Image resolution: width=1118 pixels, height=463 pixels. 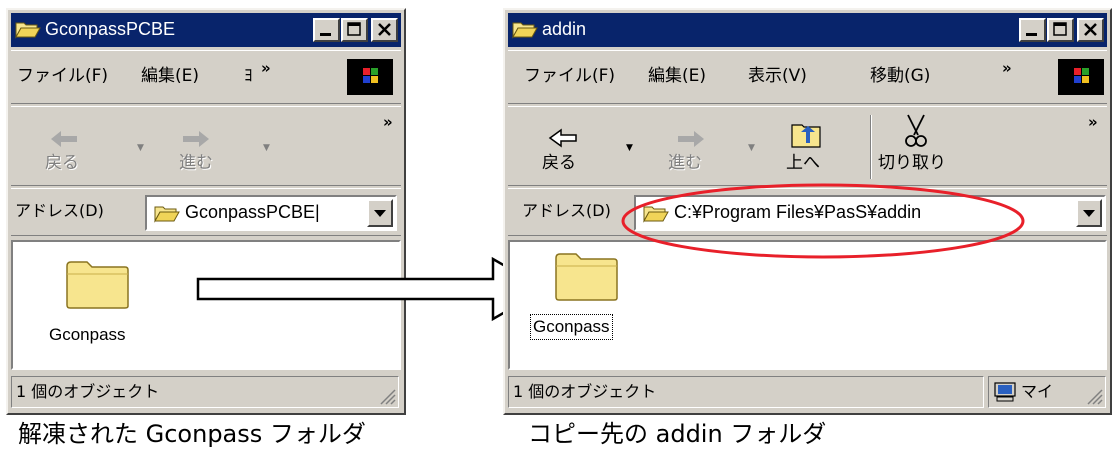 I want to click on right-caption: コピー先の addin フォルダ, so click(x=677, y=434).